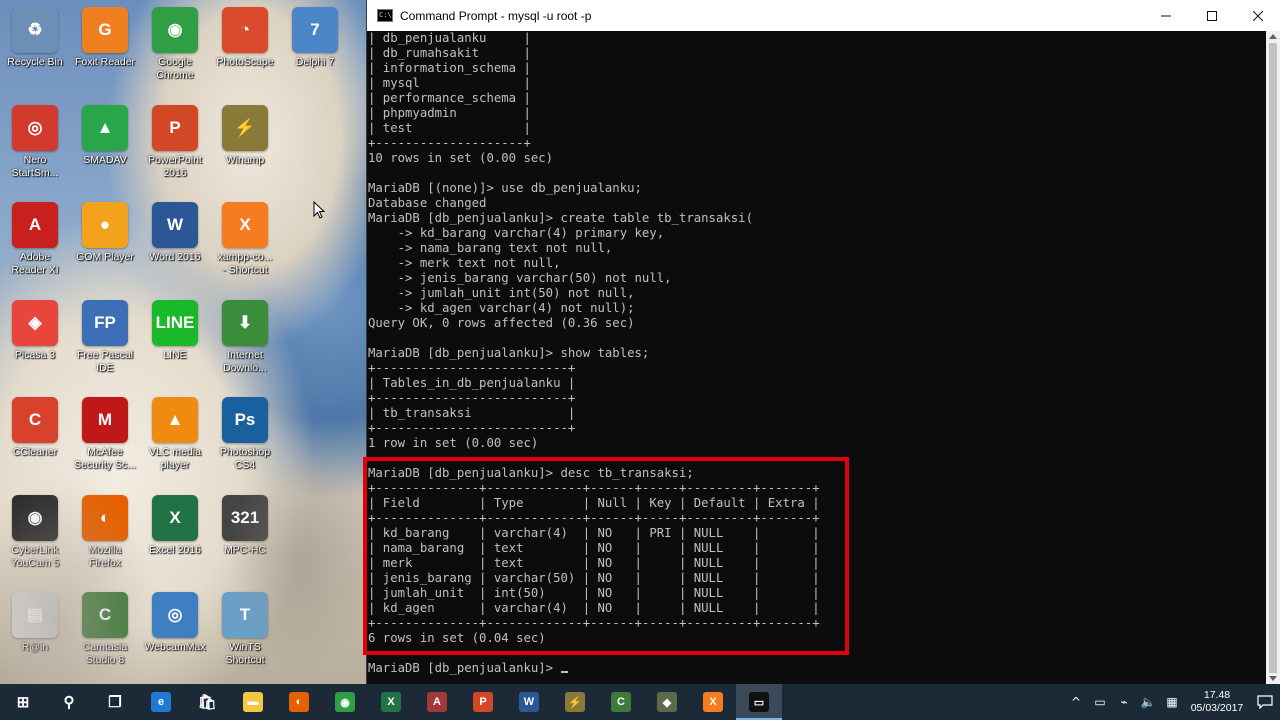  I want to click on desktop-icon: 7 Delphi 7, so click(315, 37).